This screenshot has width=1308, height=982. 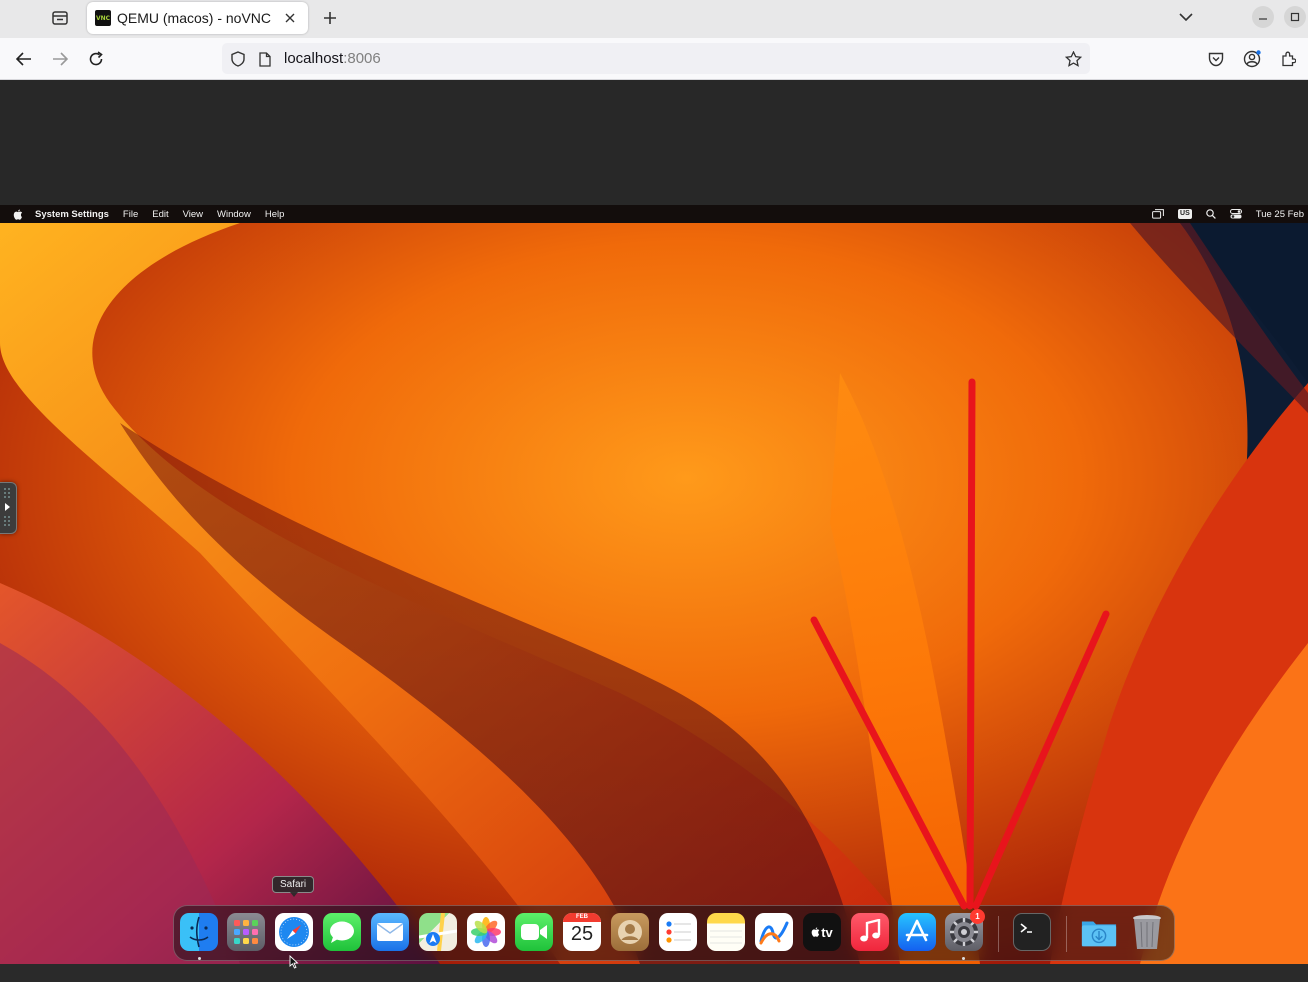 I want to click on bookmark-star-icon, so click(x=1073, y=59).